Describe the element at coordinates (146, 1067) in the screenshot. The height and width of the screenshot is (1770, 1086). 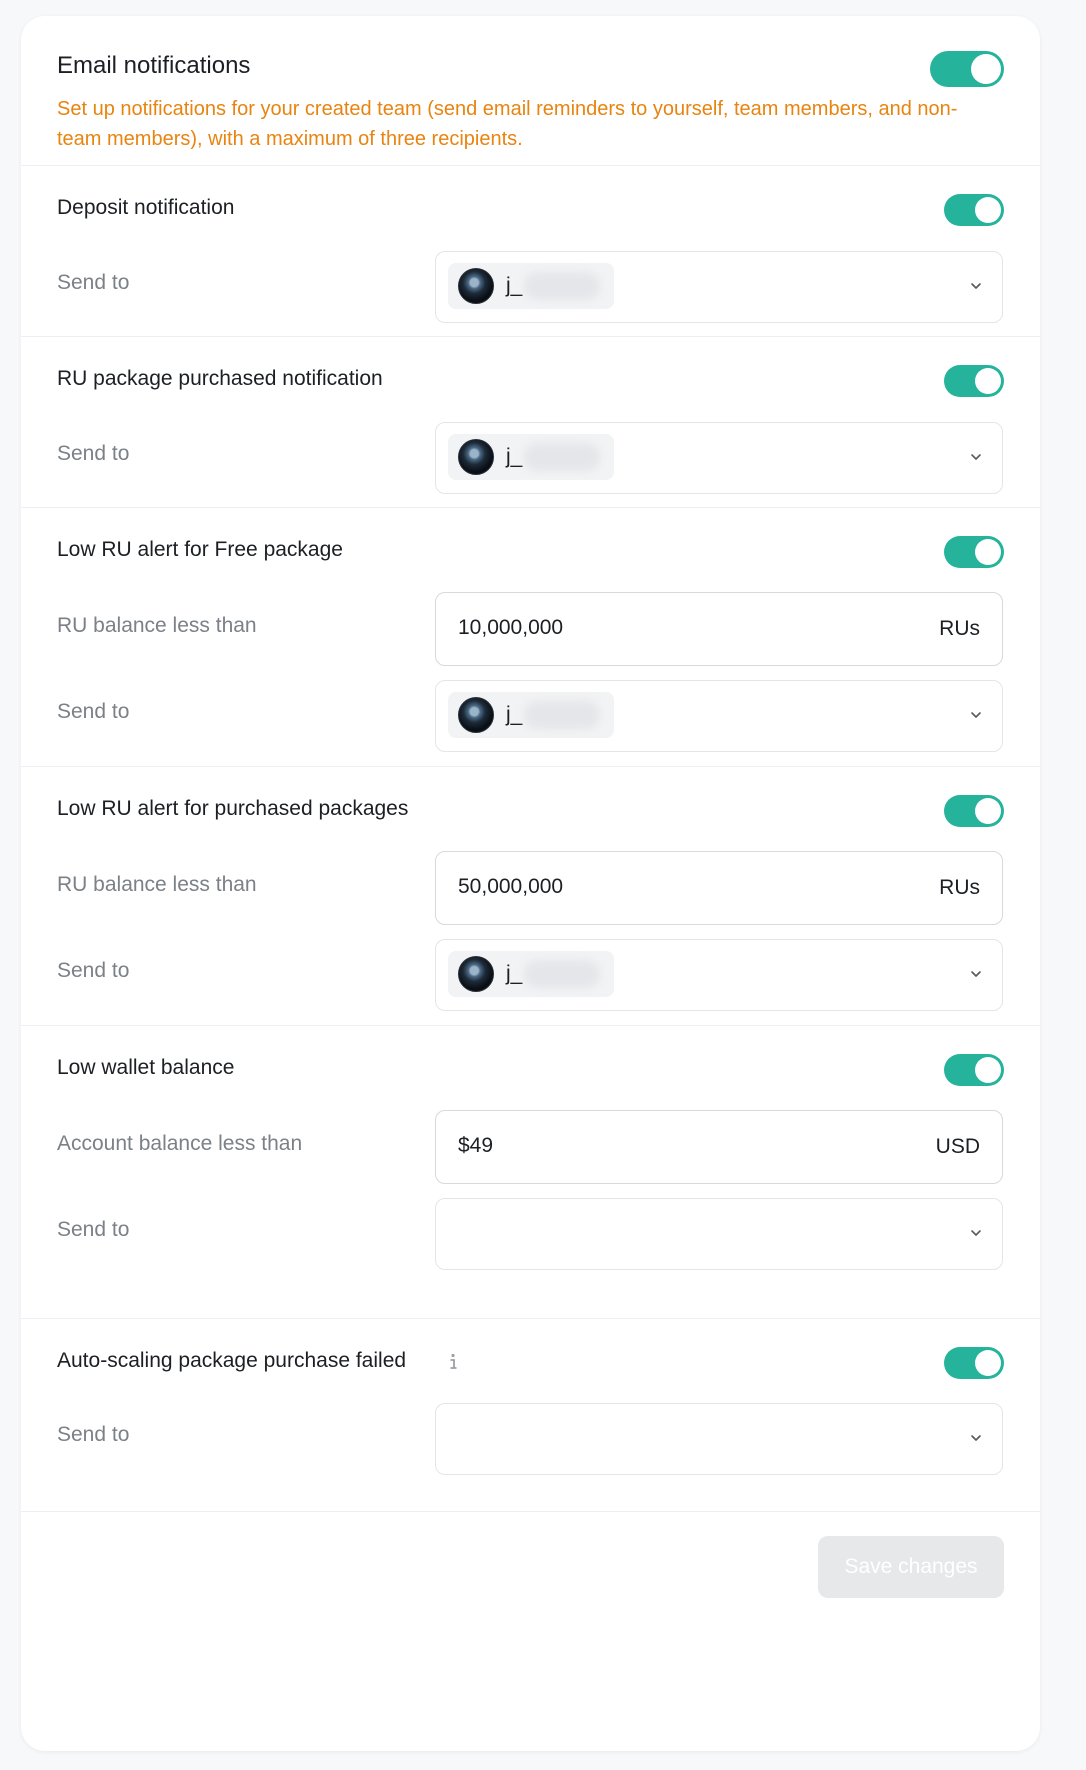
I see `section-title: Low wallet balance` at that location.